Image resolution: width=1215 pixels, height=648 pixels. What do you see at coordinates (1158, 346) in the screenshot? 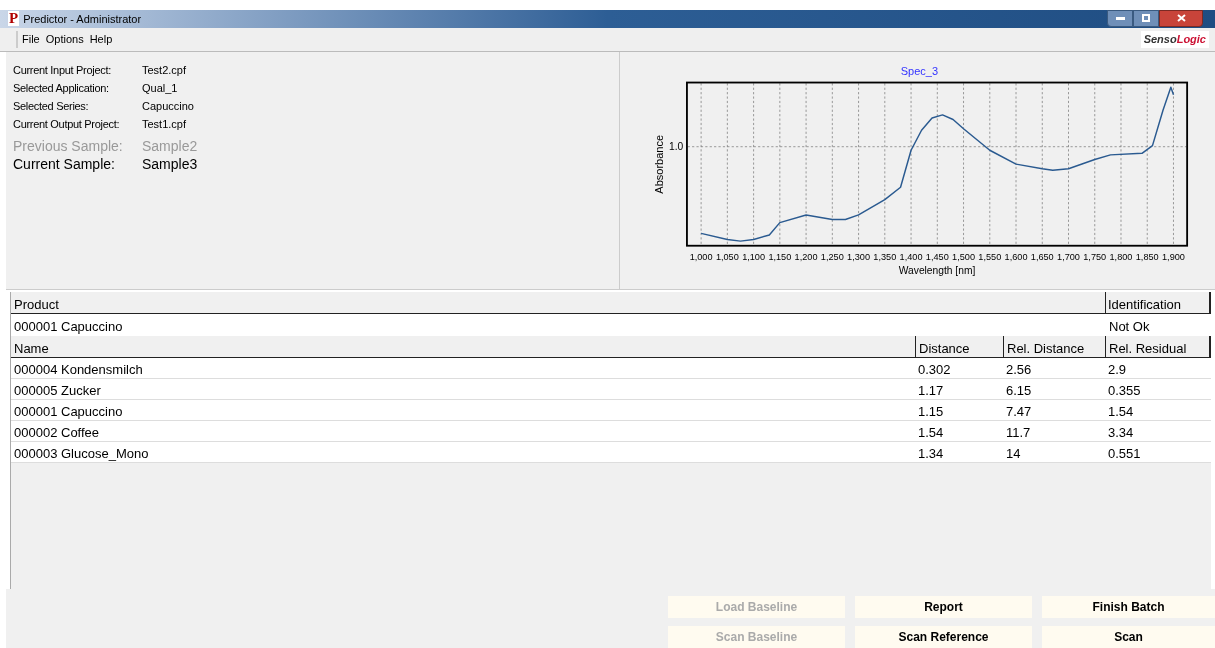
I see `column-header: Rel. Residual` at bounding box center [1158, 346].